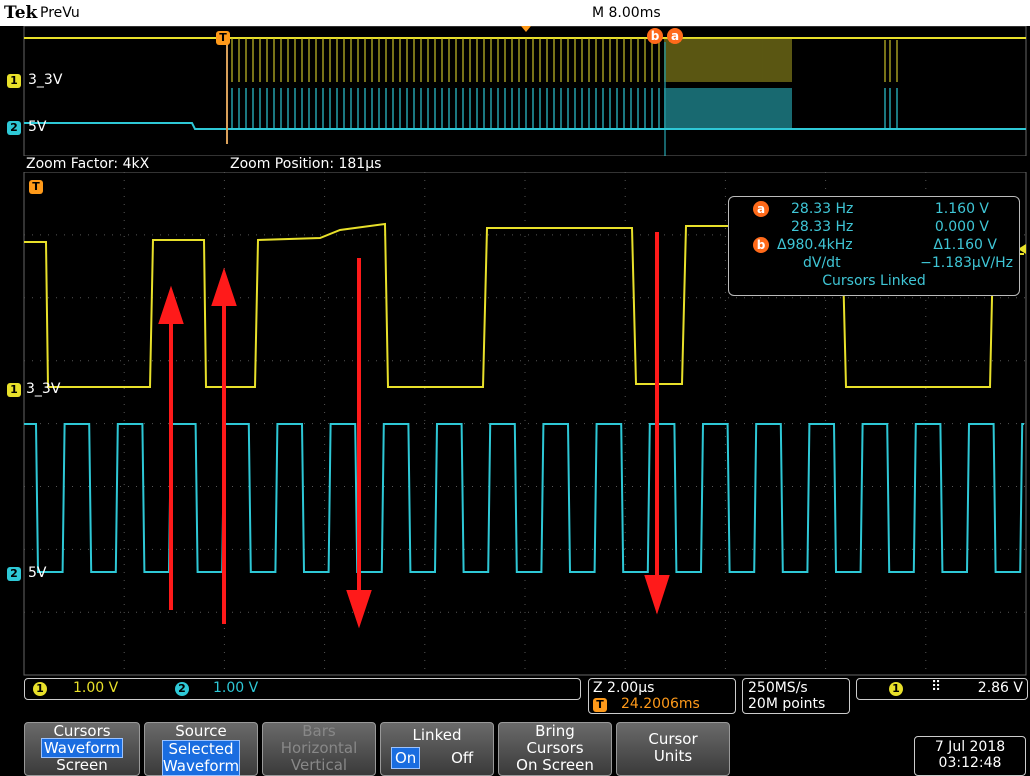 The width and height of the screenshot is (1030, 776). I want to click on timebase-readout: M 8.00ms, so click(626, 13).